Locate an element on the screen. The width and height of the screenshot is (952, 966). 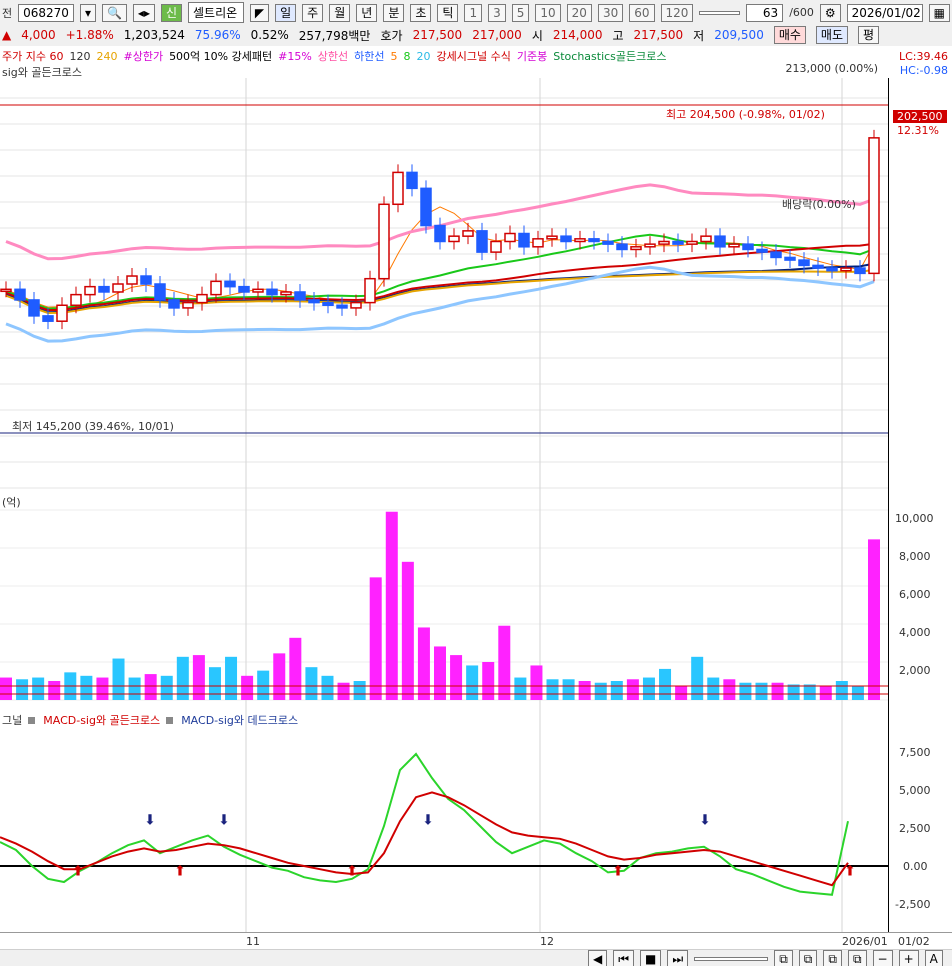
average-button: 평 is located at coordinates (869, 35).